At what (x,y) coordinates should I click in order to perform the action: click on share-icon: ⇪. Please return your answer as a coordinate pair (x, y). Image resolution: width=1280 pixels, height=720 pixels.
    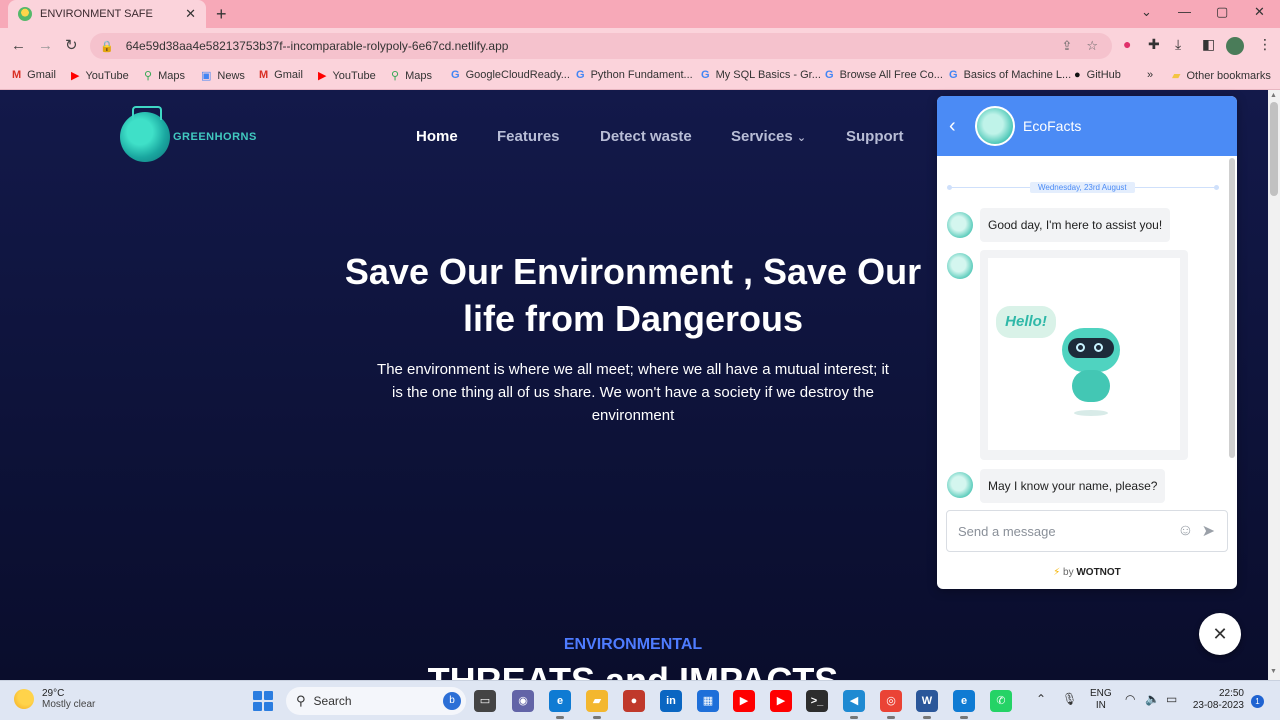
    Looking at the image, I should click on (1066, 46).